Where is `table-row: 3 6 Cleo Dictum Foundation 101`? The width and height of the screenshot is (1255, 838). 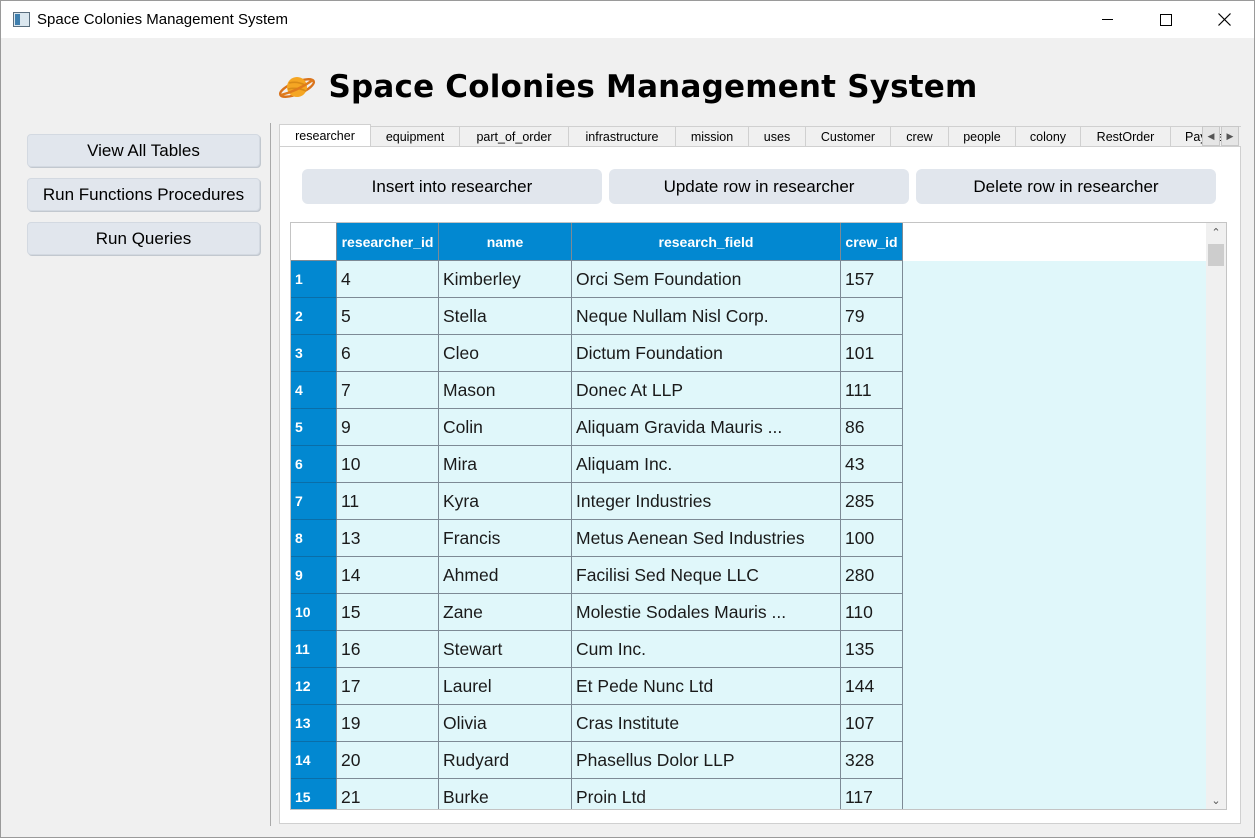
table-row: 3 6 Cleo Dictum Foundation 101 is located at coordinates (597, 353).